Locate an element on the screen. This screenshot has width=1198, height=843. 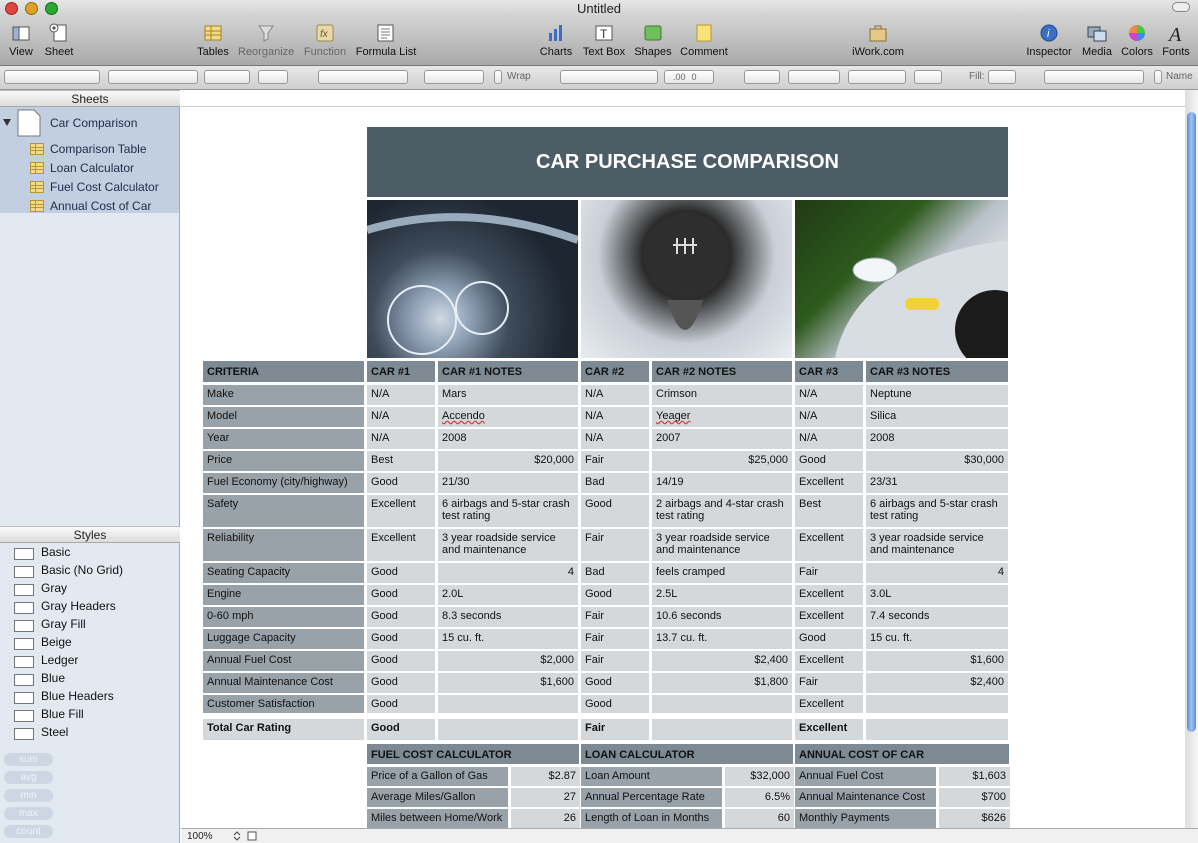
border-style-select is located at coordinates (762, 77).